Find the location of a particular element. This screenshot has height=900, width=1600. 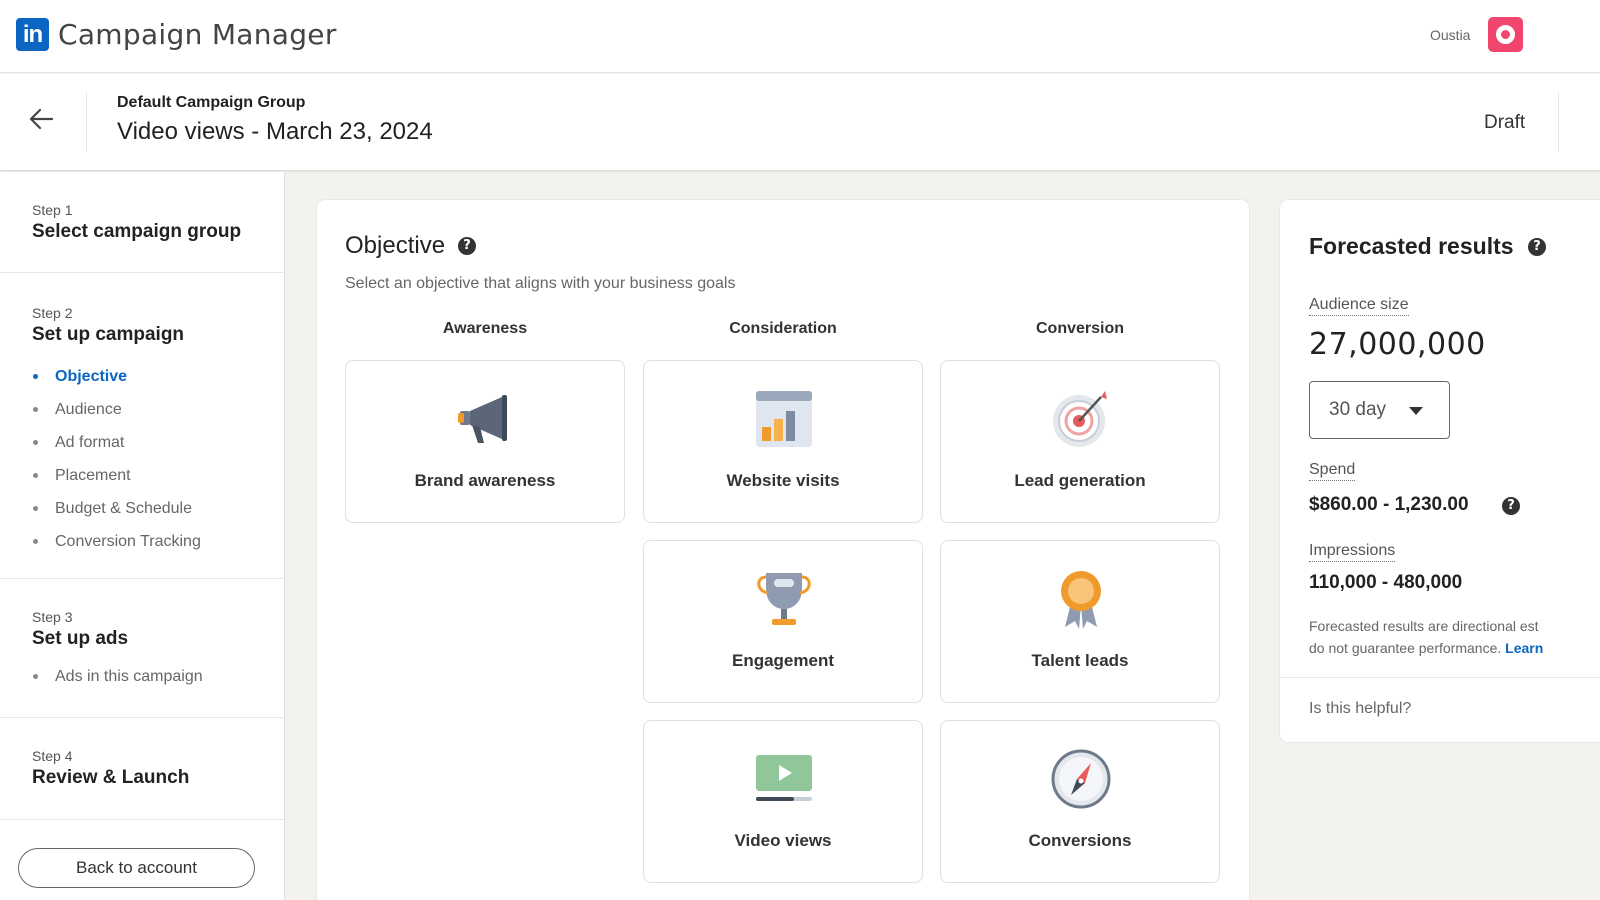

step-title: Set up campaign is located at coordinates (108, 334).